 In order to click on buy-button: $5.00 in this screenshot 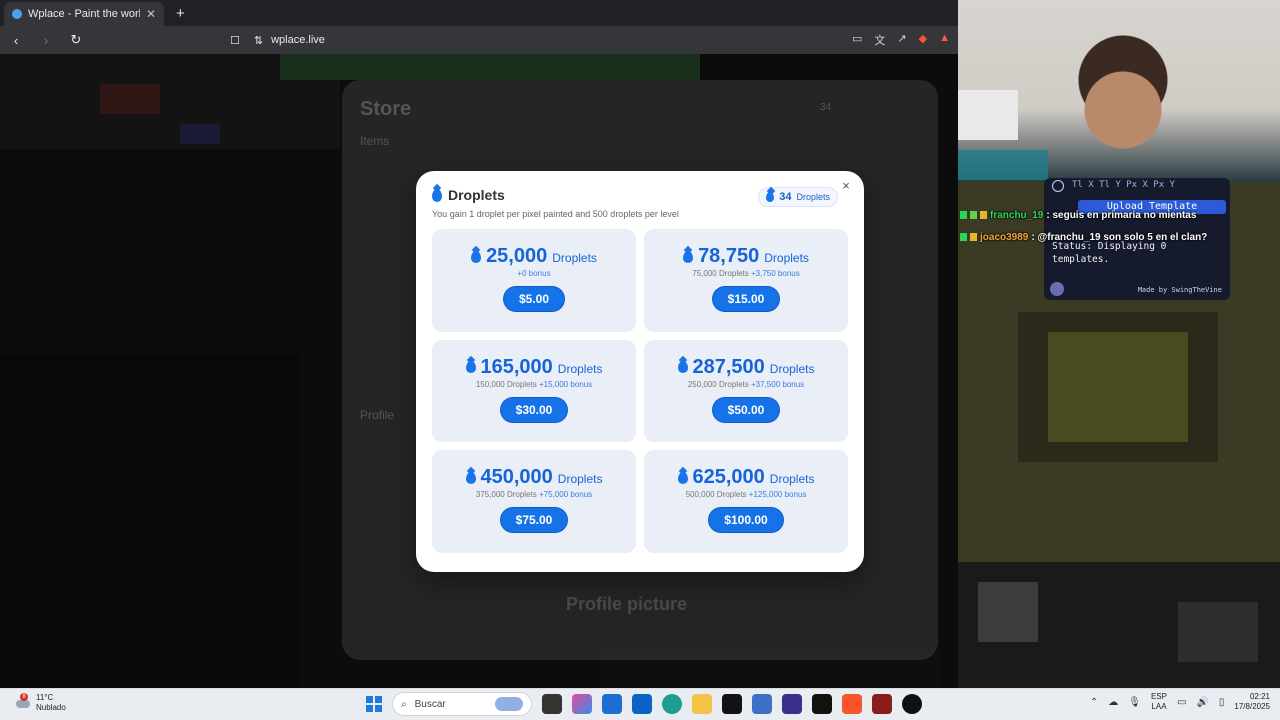, I will do `click(534, 299)`.